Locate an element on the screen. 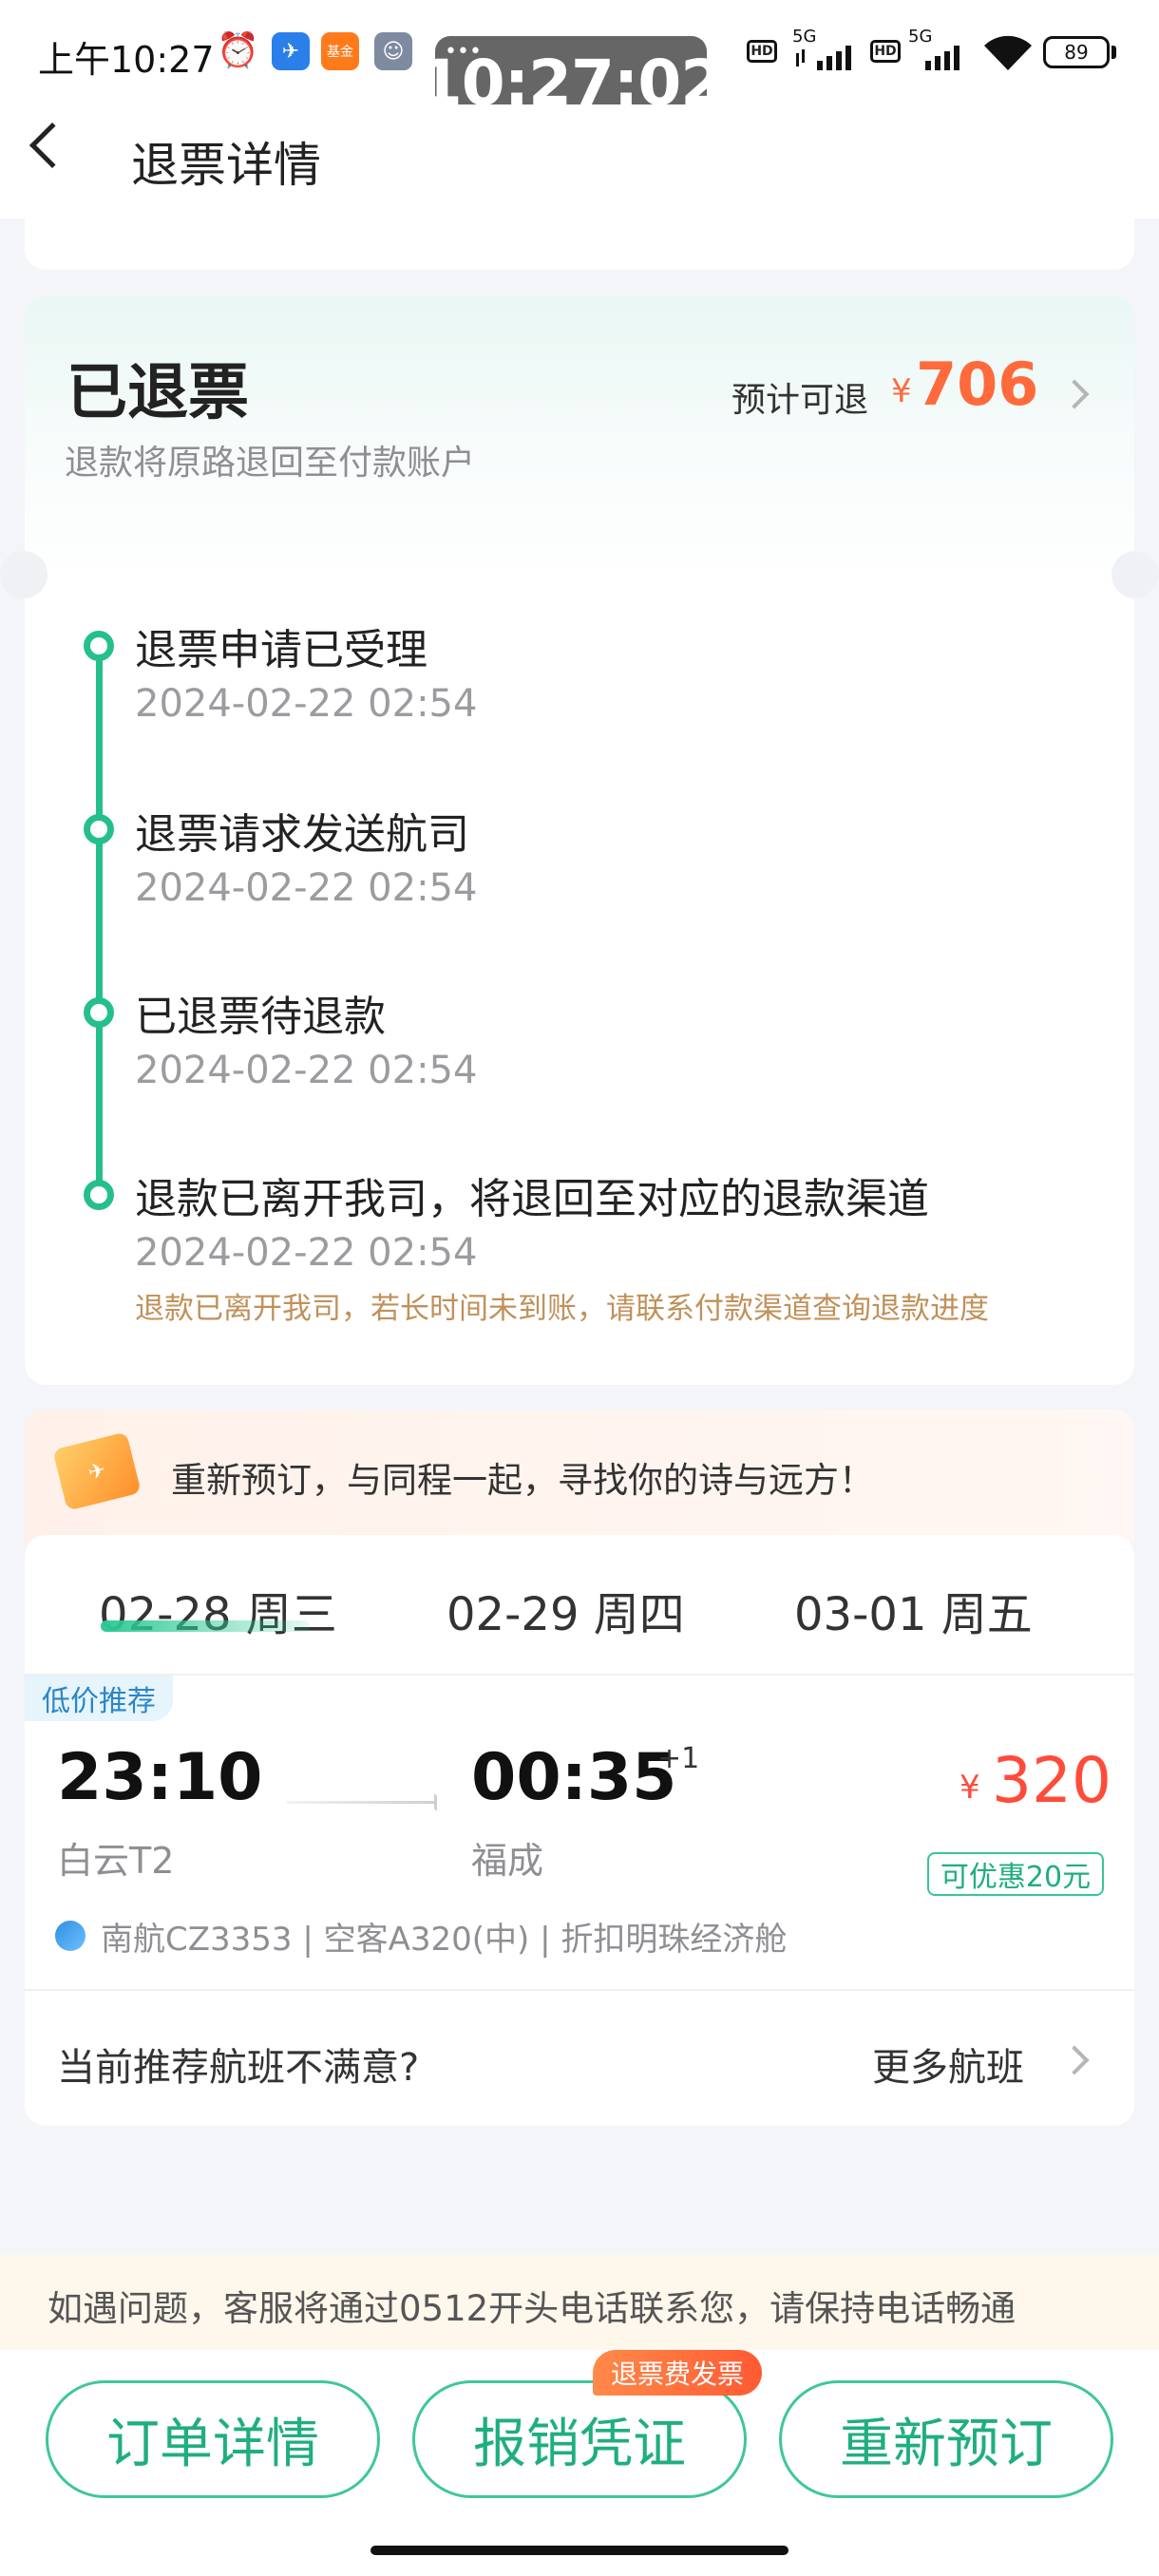 The width and height of the screenshot is (1159, 2576). alarm-icon: ⏰ is located at coordinates (238, 50).